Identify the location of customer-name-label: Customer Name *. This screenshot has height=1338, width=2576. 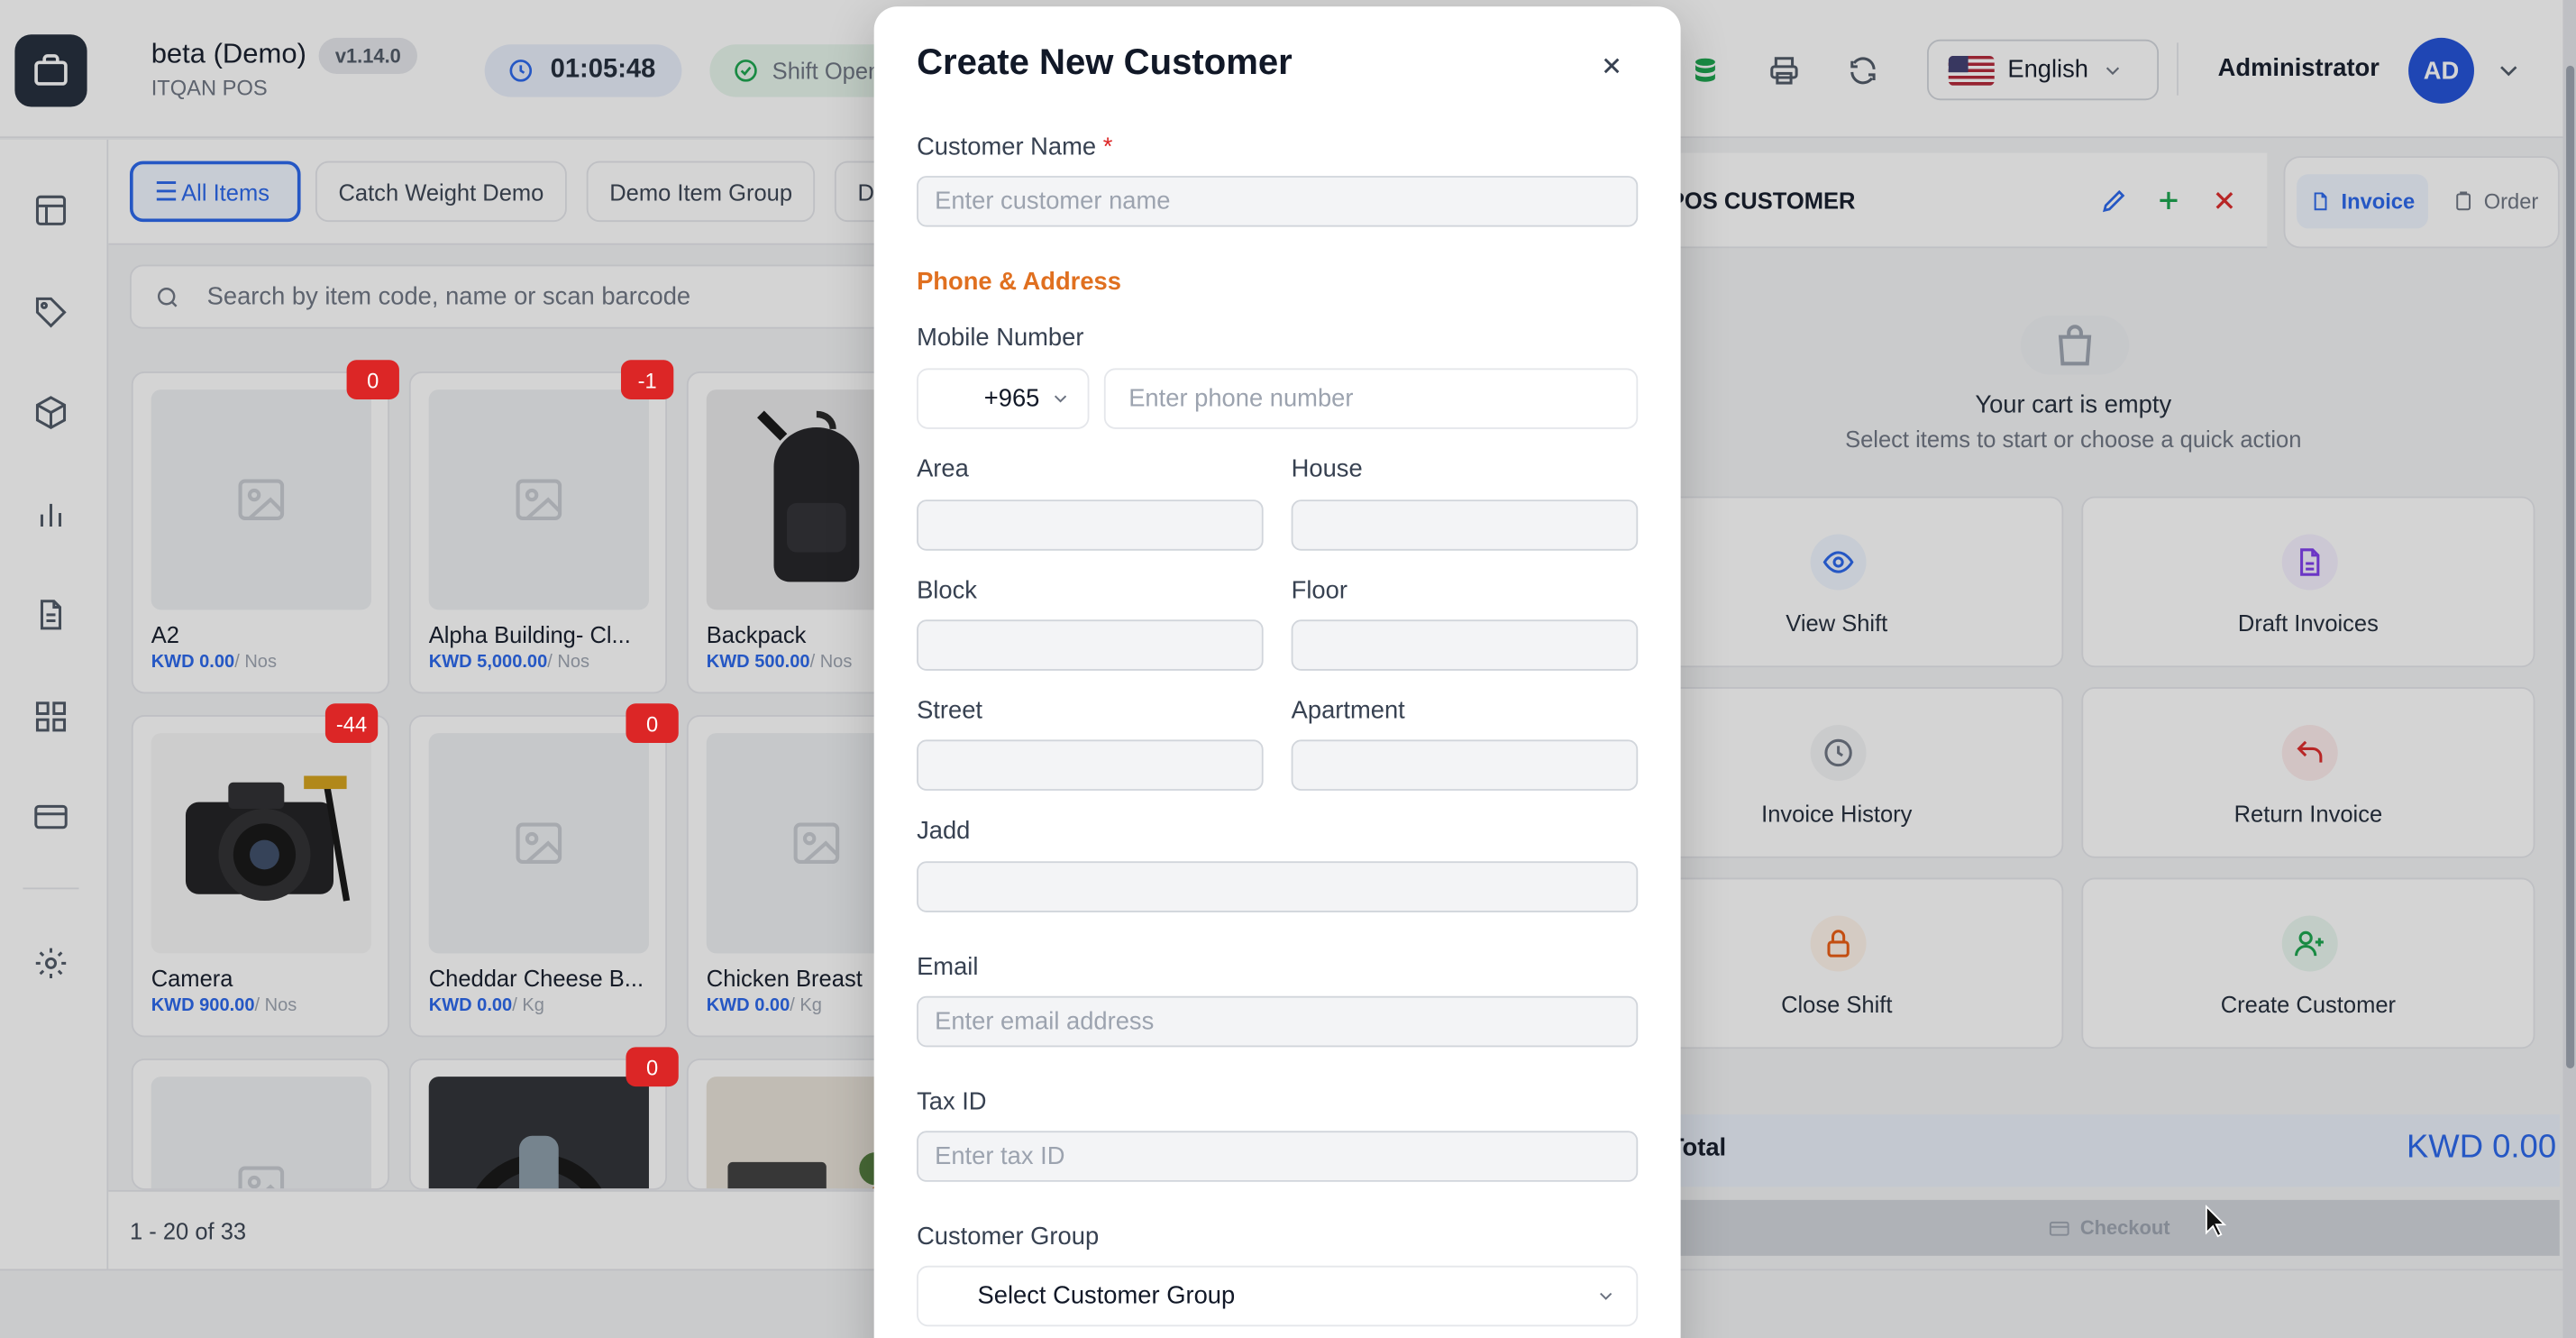
(1015, 147).